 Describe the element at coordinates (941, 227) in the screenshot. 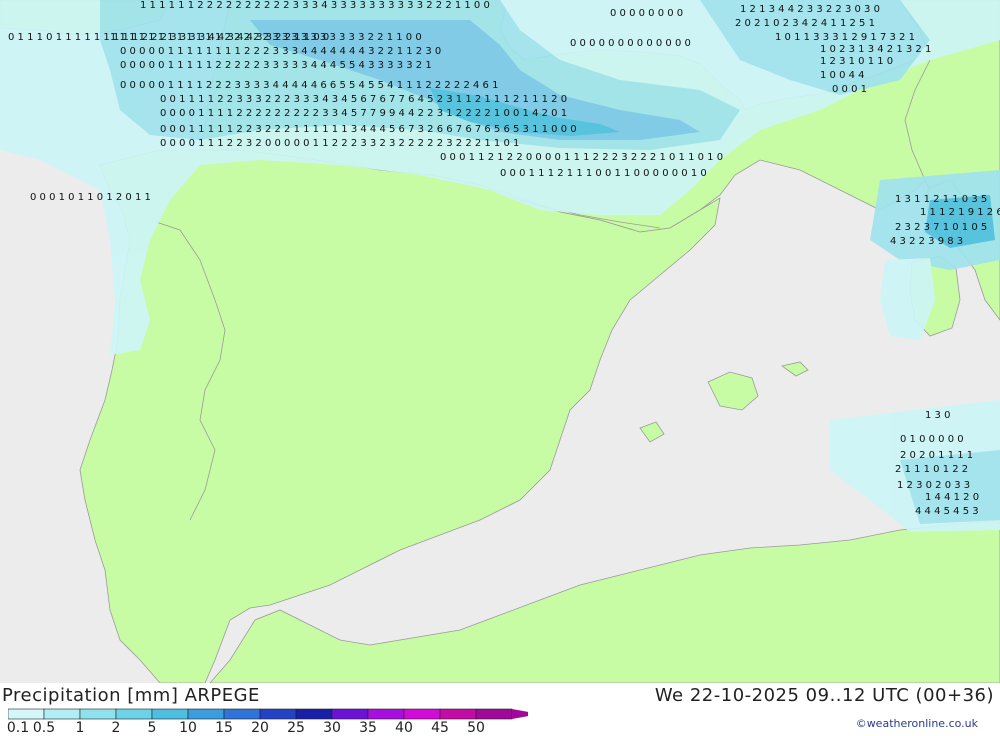

I see `value-row: 2 3 2 3 7 1 0 1 0 5` at that location.